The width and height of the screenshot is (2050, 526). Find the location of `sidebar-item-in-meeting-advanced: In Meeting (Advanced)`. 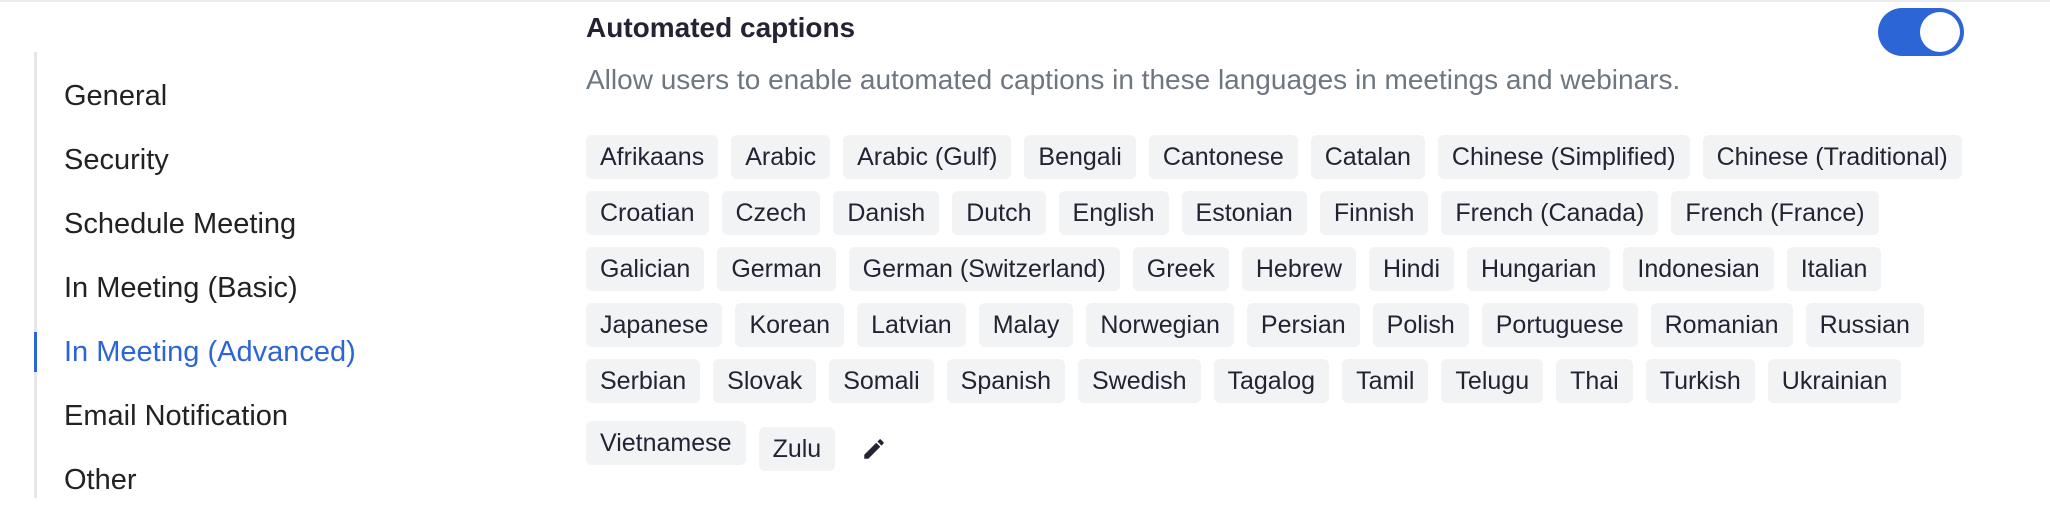

sidebar-item-in-meeting-advanced: In Meeting (Advanced) is located at coordinates (210, 352).